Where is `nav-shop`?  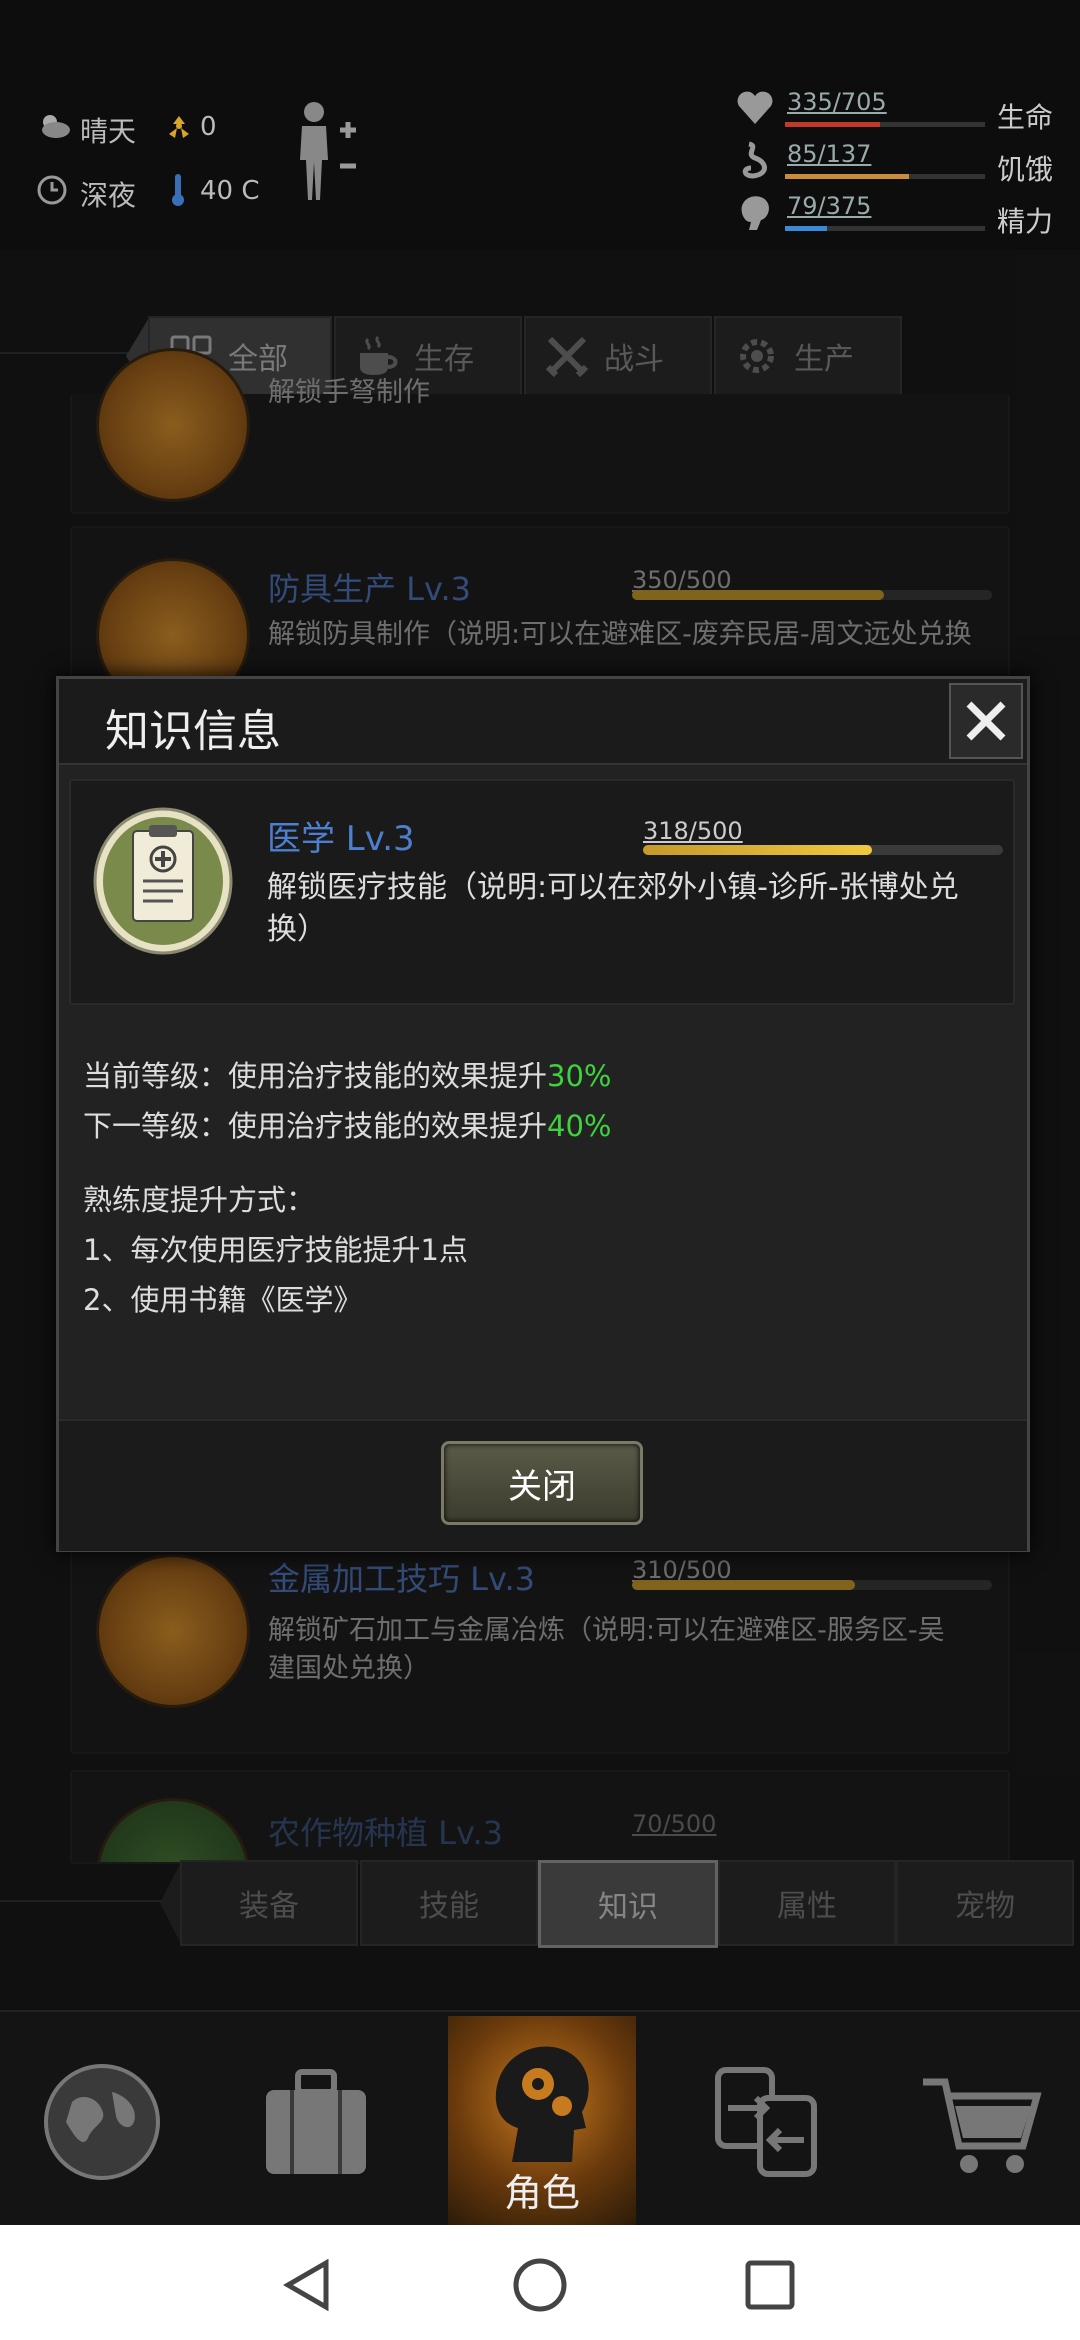
nav-shop is located at coordinates (984, 2122).